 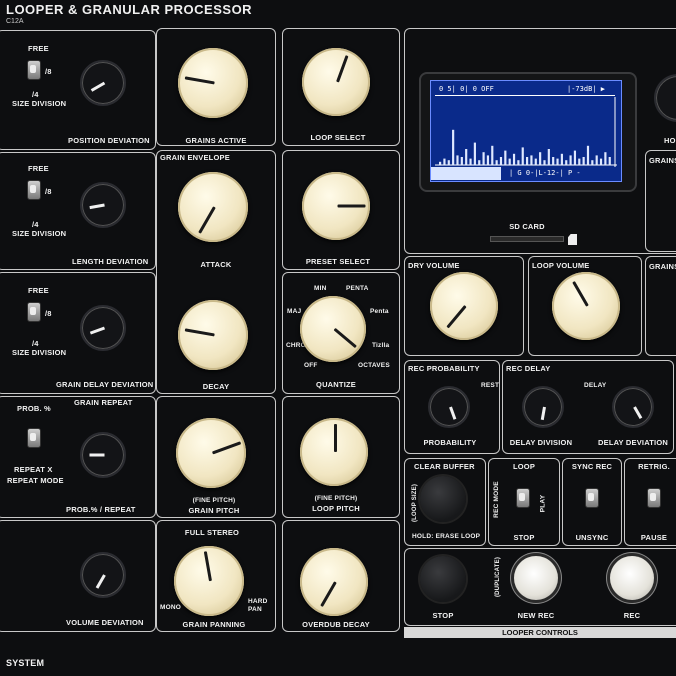 I want to click on length-free-label: FREE, so click(x=38, y=168).